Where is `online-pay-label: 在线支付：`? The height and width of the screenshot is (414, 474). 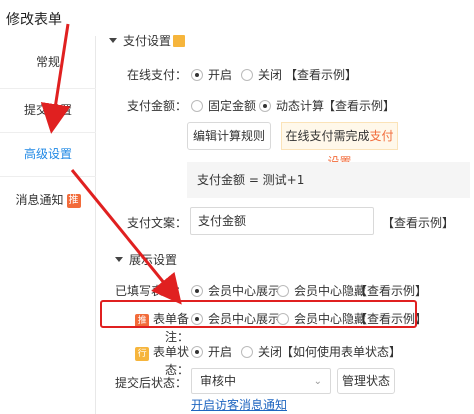 online-pay-label: 在线支付： is located at coordinates (156, 75).